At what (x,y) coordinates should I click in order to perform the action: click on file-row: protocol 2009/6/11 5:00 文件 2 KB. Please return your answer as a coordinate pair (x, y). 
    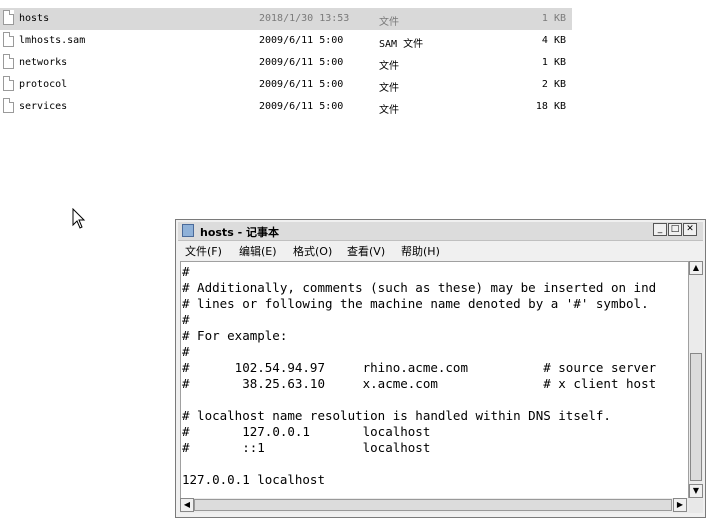
    Looking at the image, I should click on (286, 85).